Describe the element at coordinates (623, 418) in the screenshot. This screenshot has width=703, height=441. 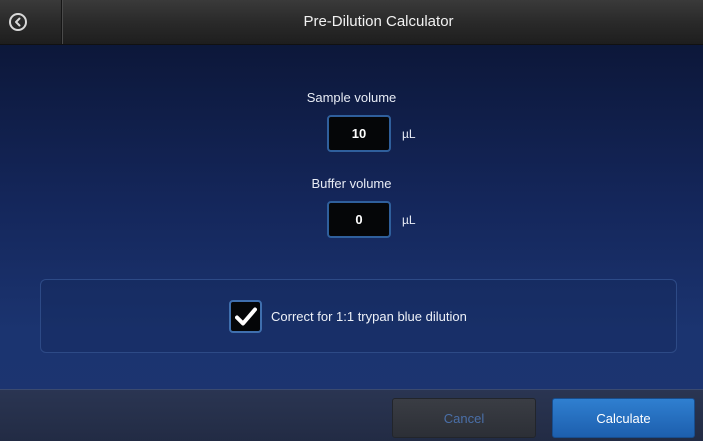
I see `calculate-button: Calculate` at that location.